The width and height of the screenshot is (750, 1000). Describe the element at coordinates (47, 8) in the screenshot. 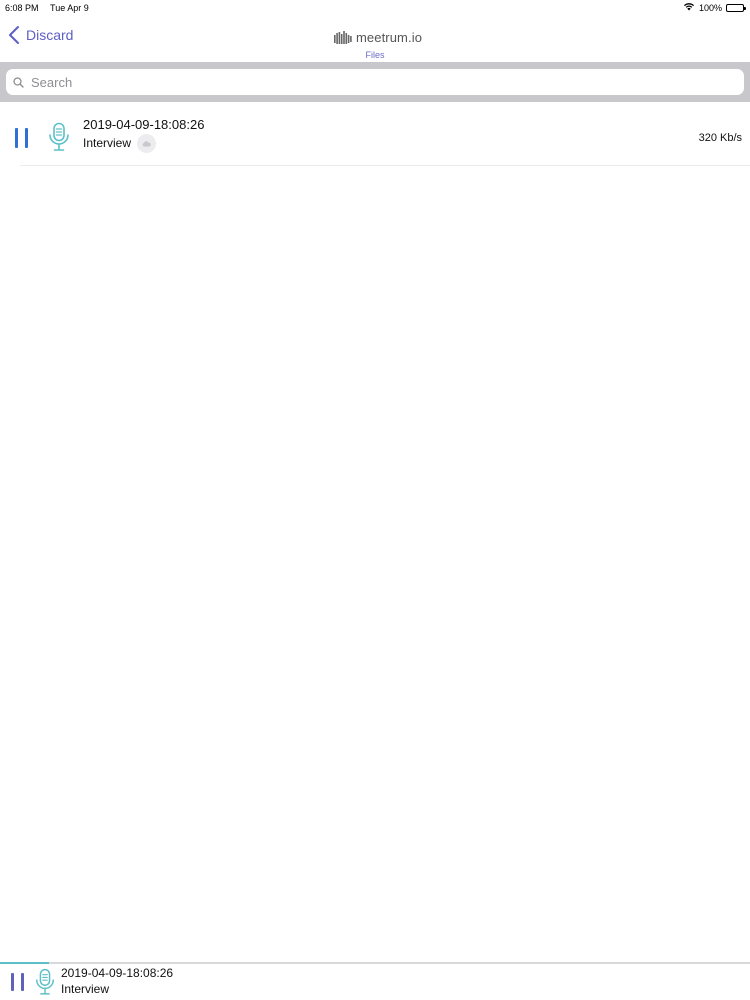

I see `status-left: 6:08 PM Tue Apr 9` at that location.